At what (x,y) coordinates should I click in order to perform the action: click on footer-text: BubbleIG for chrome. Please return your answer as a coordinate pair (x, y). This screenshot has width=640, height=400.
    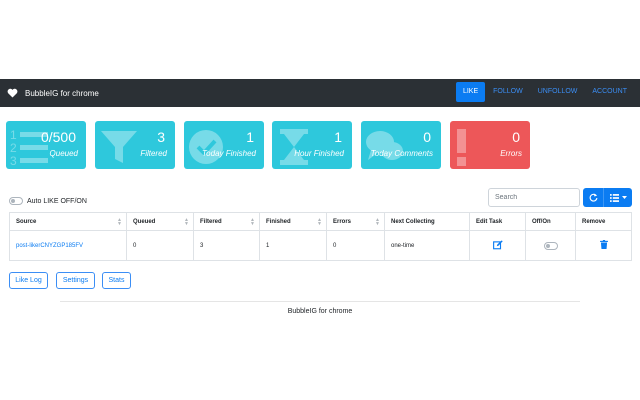
    Looking at the image, I should click on (320, 311).